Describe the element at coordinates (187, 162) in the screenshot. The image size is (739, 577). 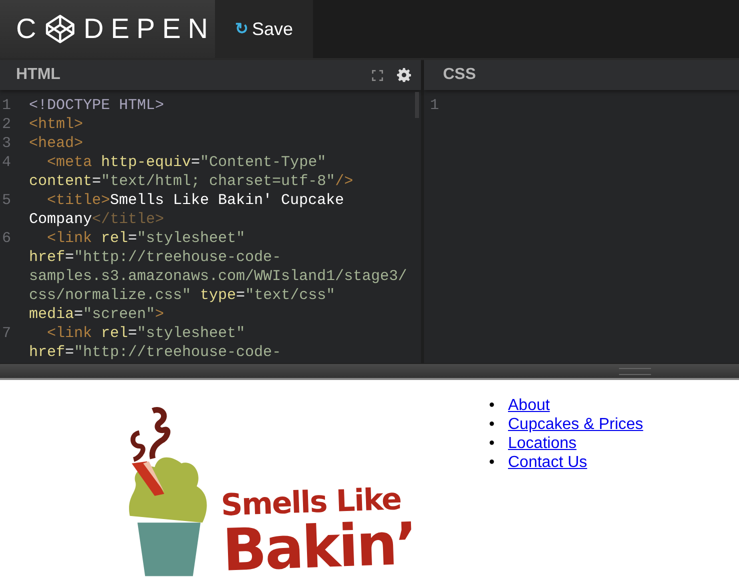
I see `code-line: <meta http-equiv="Content-Type"` at that location.